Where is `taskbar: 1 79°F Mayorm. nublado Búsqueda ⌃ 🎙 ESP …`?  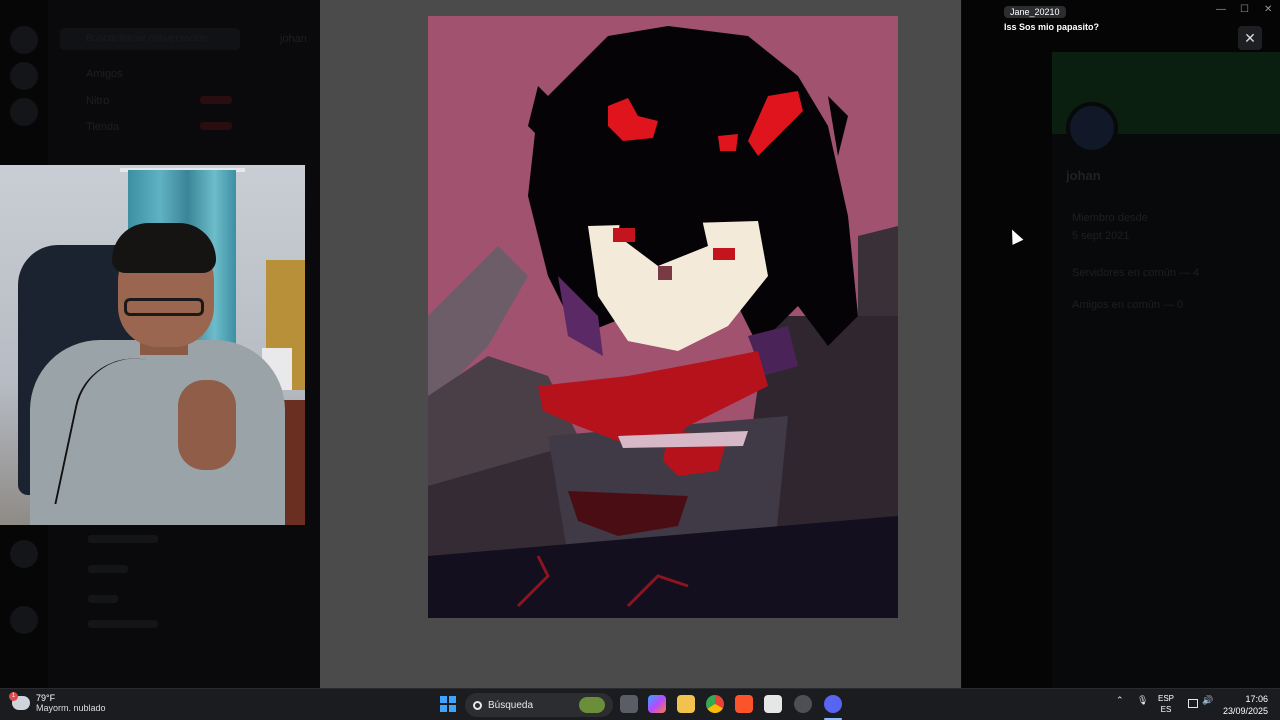 taskbar: 1 79°F Mayorm. nublado Búsqueda ⌃ 🎙 ESP … is located at coordinates (640, 704).